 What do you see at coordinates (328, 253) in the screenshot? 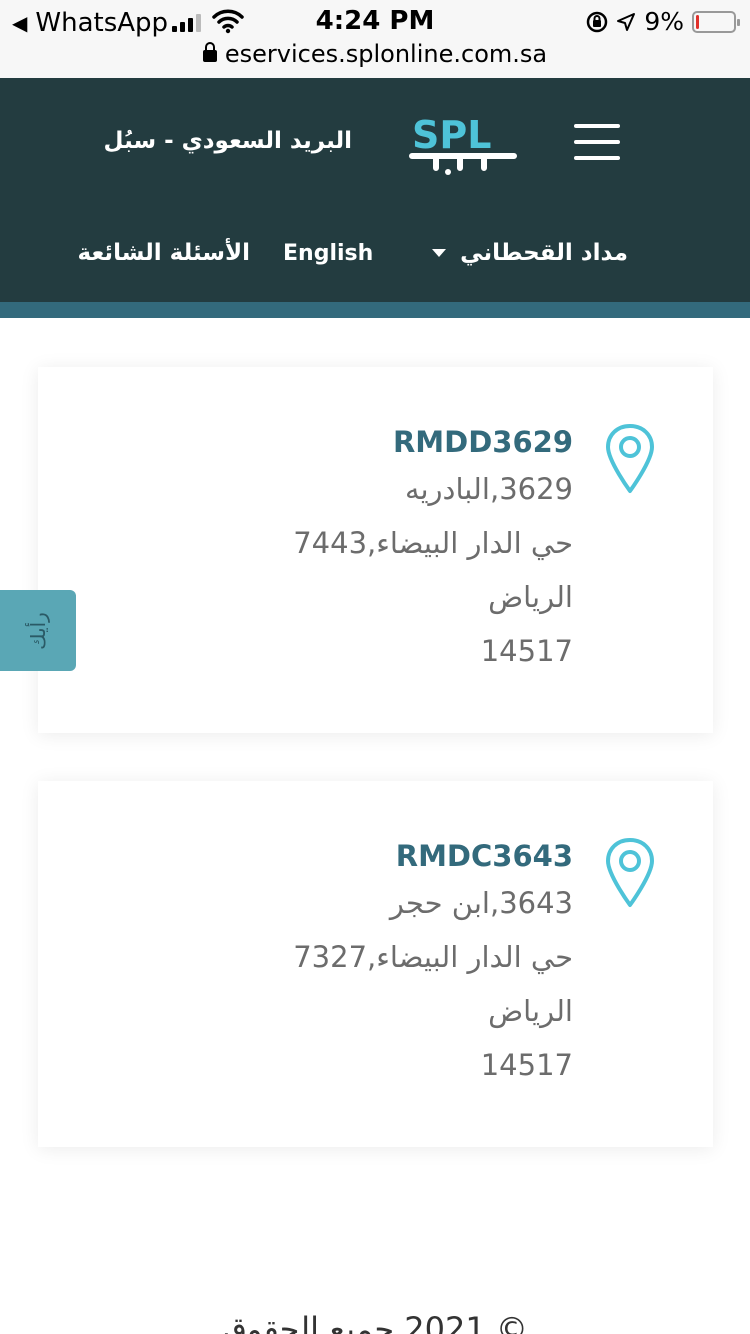
I see `language-toggle-link: English` at bounding box center [328, 253].